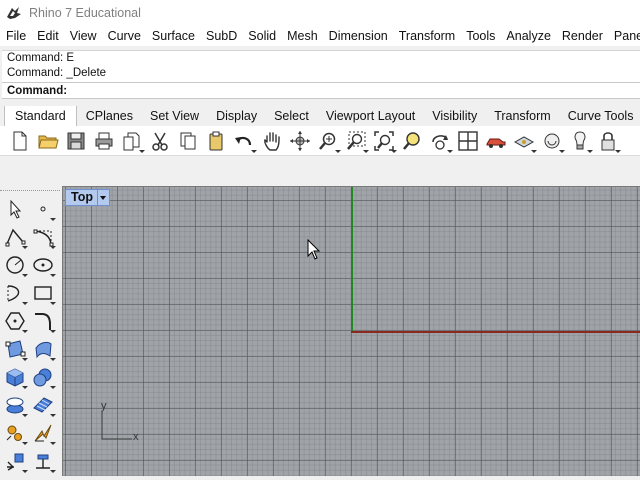  I want to click on zoom-selected-button, so click(412, 141).